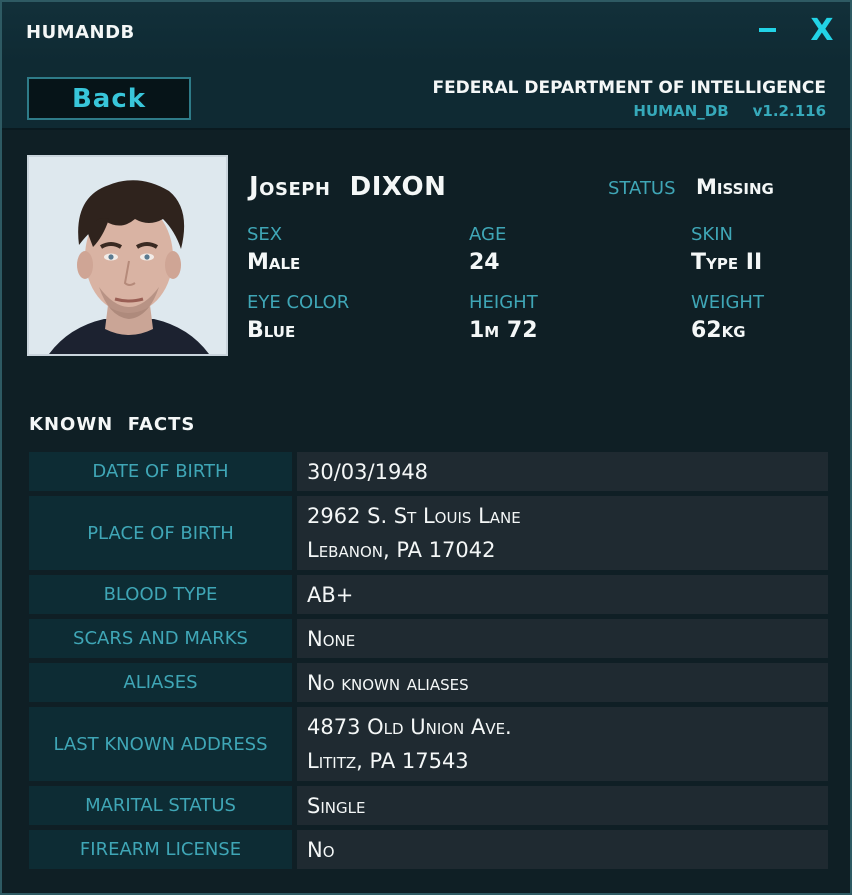  Describe the element at coordinates (160, 638) in the screenshot. I see `fact-label: SCARS AND MARKS` at that location.